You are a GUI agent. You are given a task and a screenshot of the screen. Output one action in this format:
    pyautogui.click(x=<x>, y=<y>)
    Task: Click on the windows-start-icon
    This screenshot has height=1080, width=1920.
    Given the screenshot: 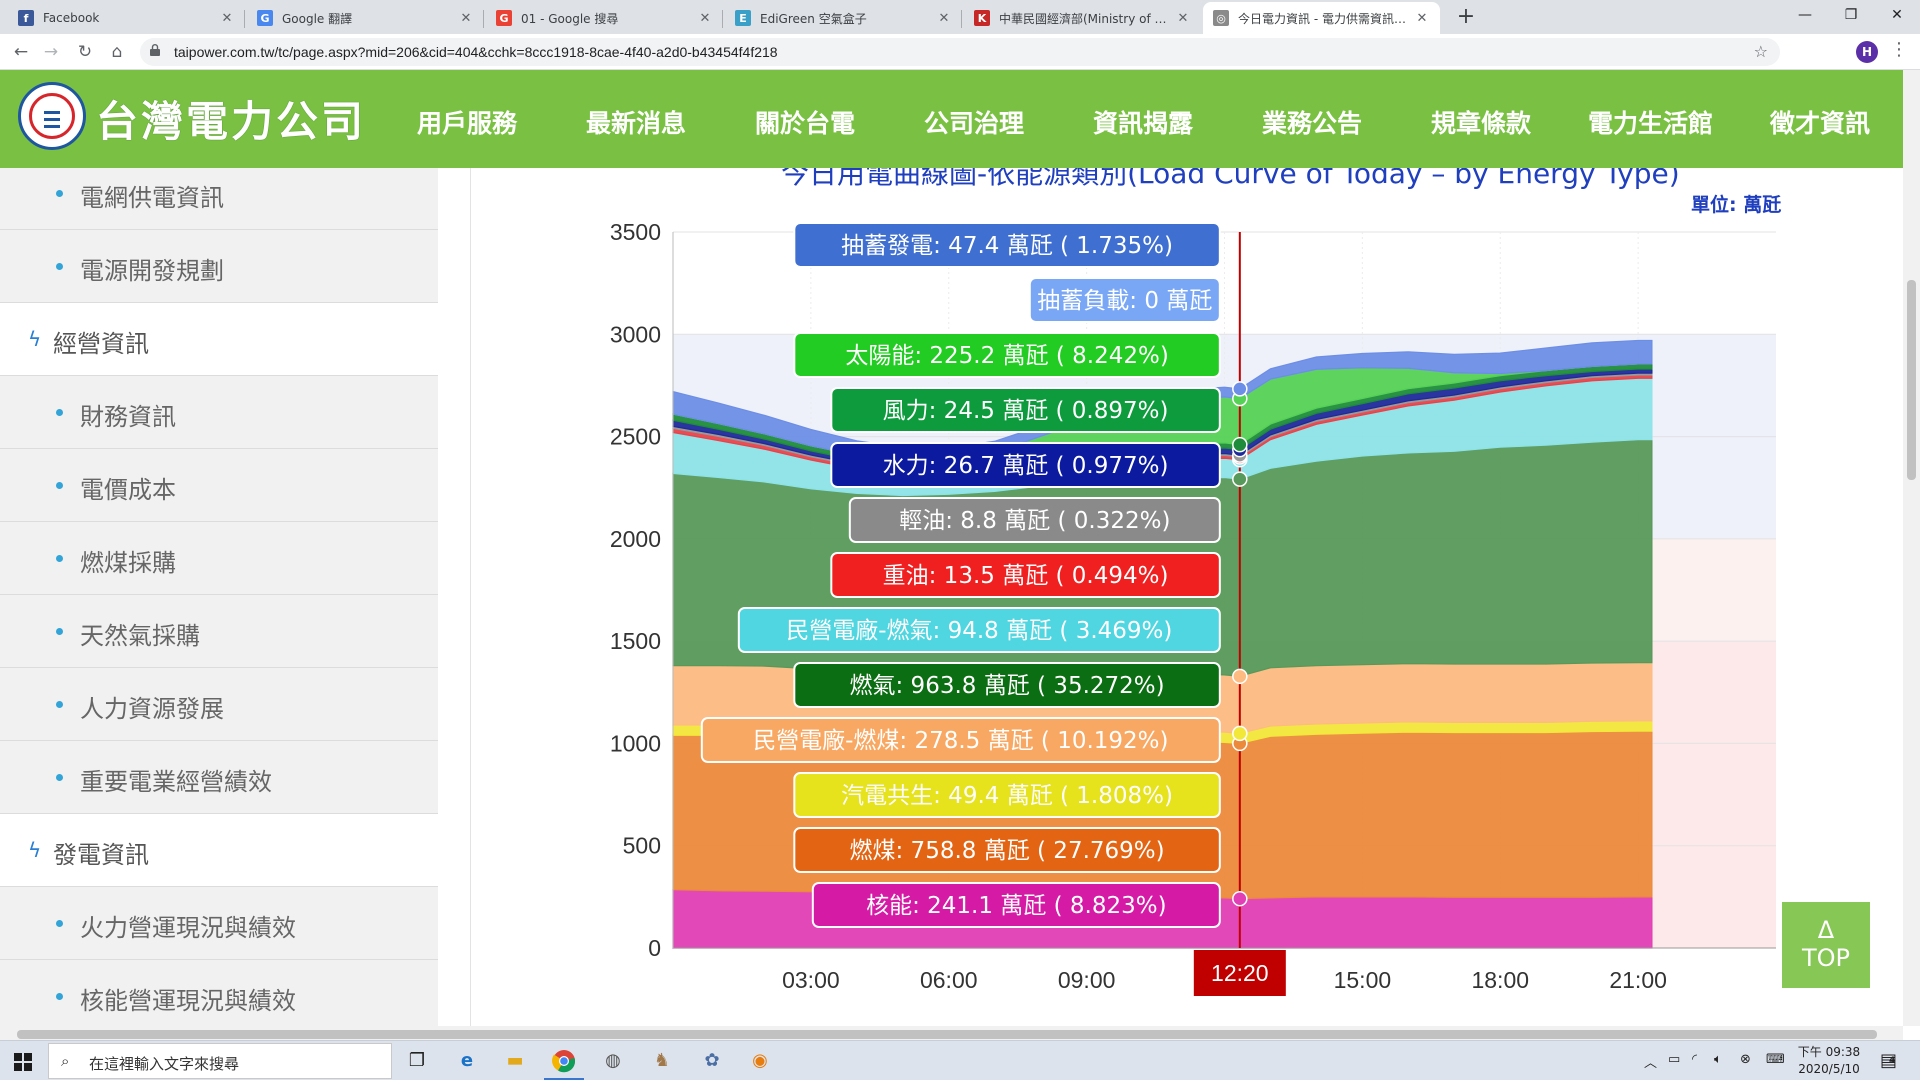 What is the action you would take?
    pyautogui.click(x=23, y=1062)
    